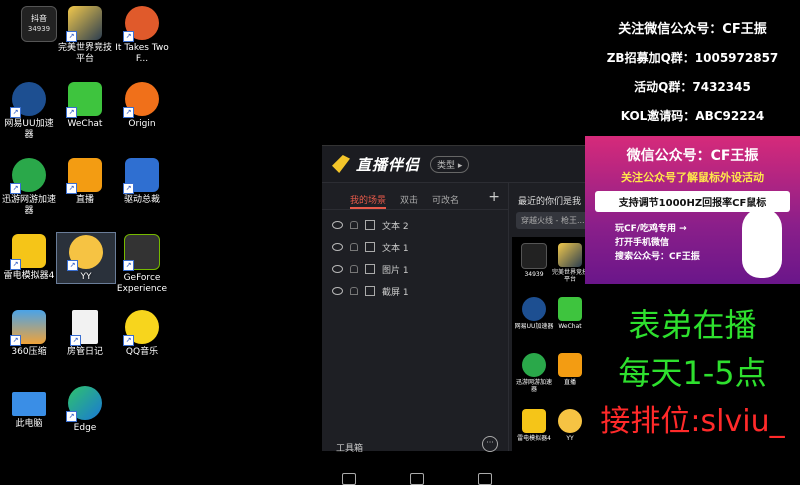 The width and height of the screenshot is (800, 485). Describe the element at coordinates (494, 197) in the screenshot. I see `add-source-button: +` at that location.